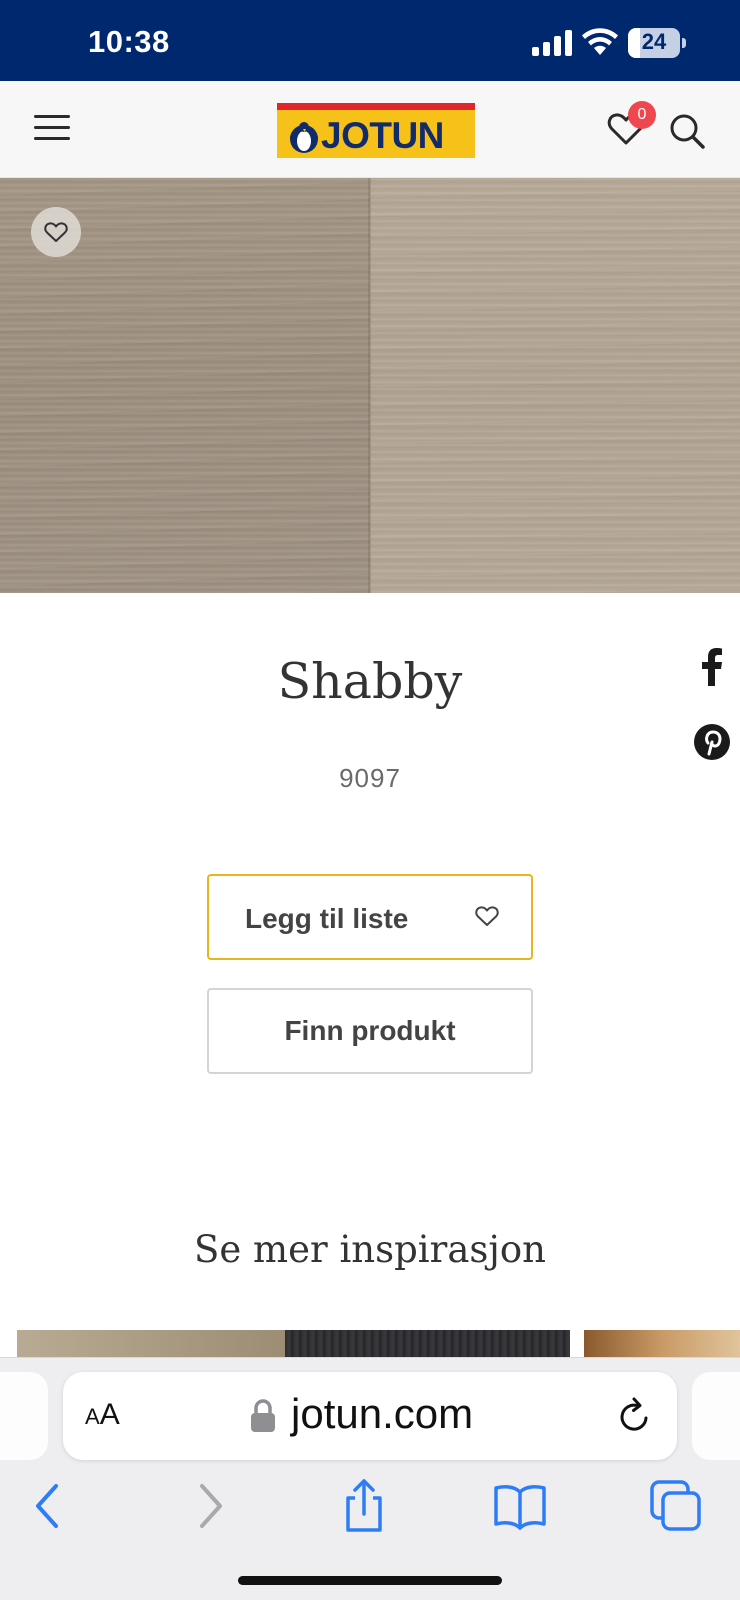  I want to click on add-to-list-label: Legg til liste, so click(327, 918).